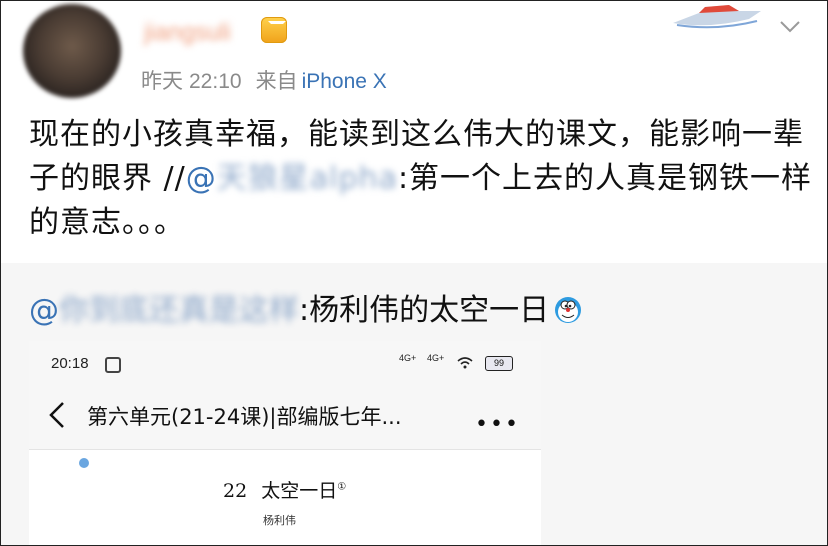 The height and width of the screenshot is (546, 828). What do you see at coordinates (84, 463) in the screenshot?
I see `bookmark-dot-icon` at bounding box center [84, 463].